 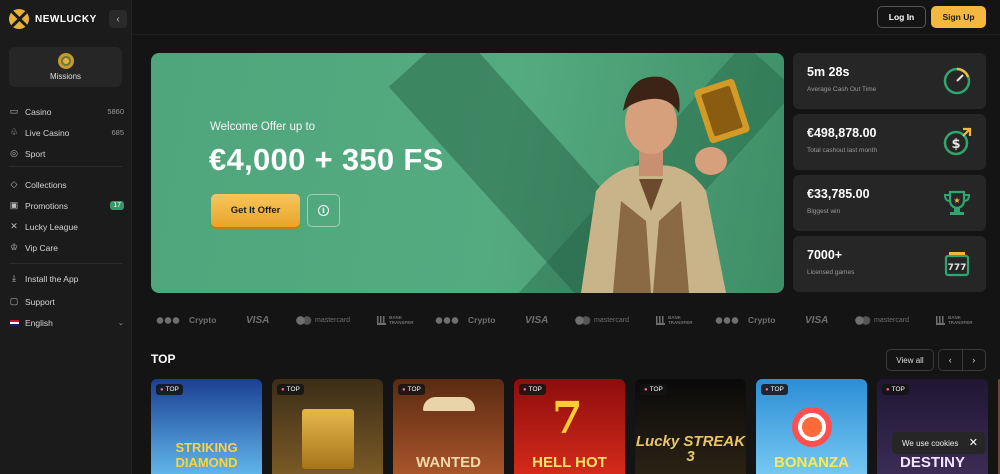 I want to click on offer-info-button: i, so click(x=323, y=210).